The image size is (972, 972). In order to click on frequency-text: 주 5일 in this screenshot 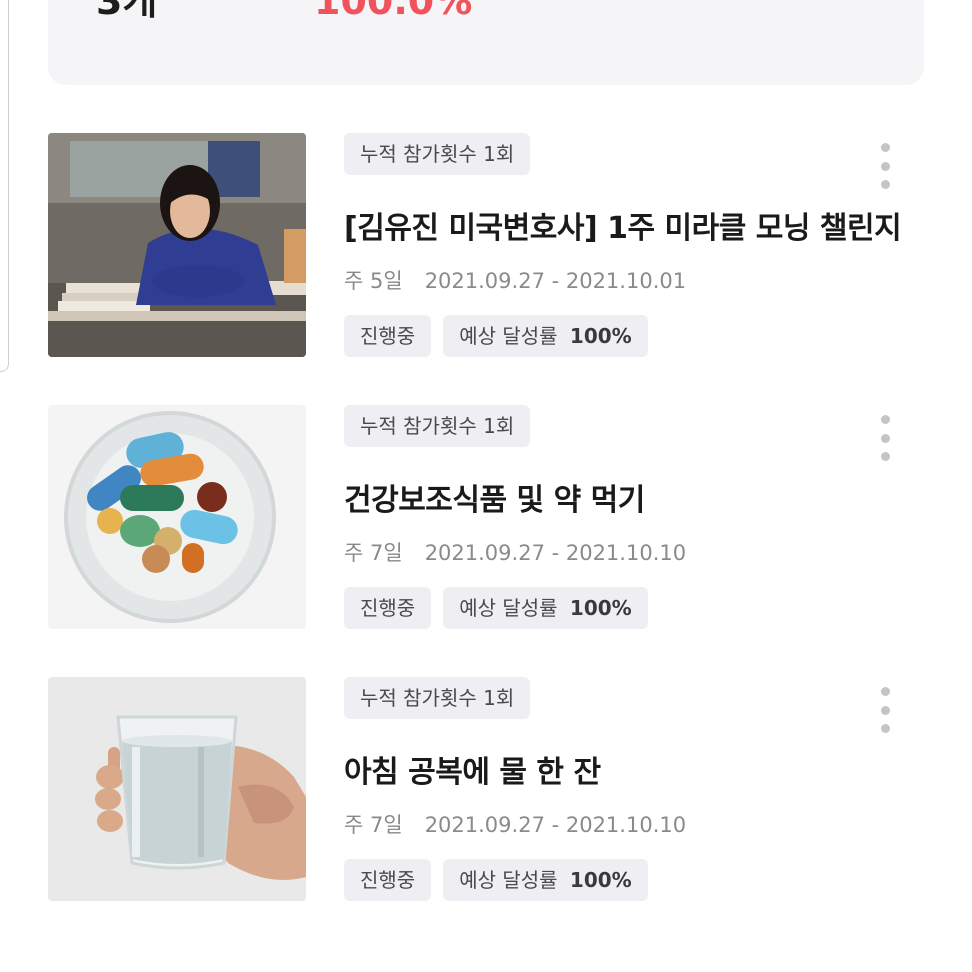, I will do `click(373, 281)`.